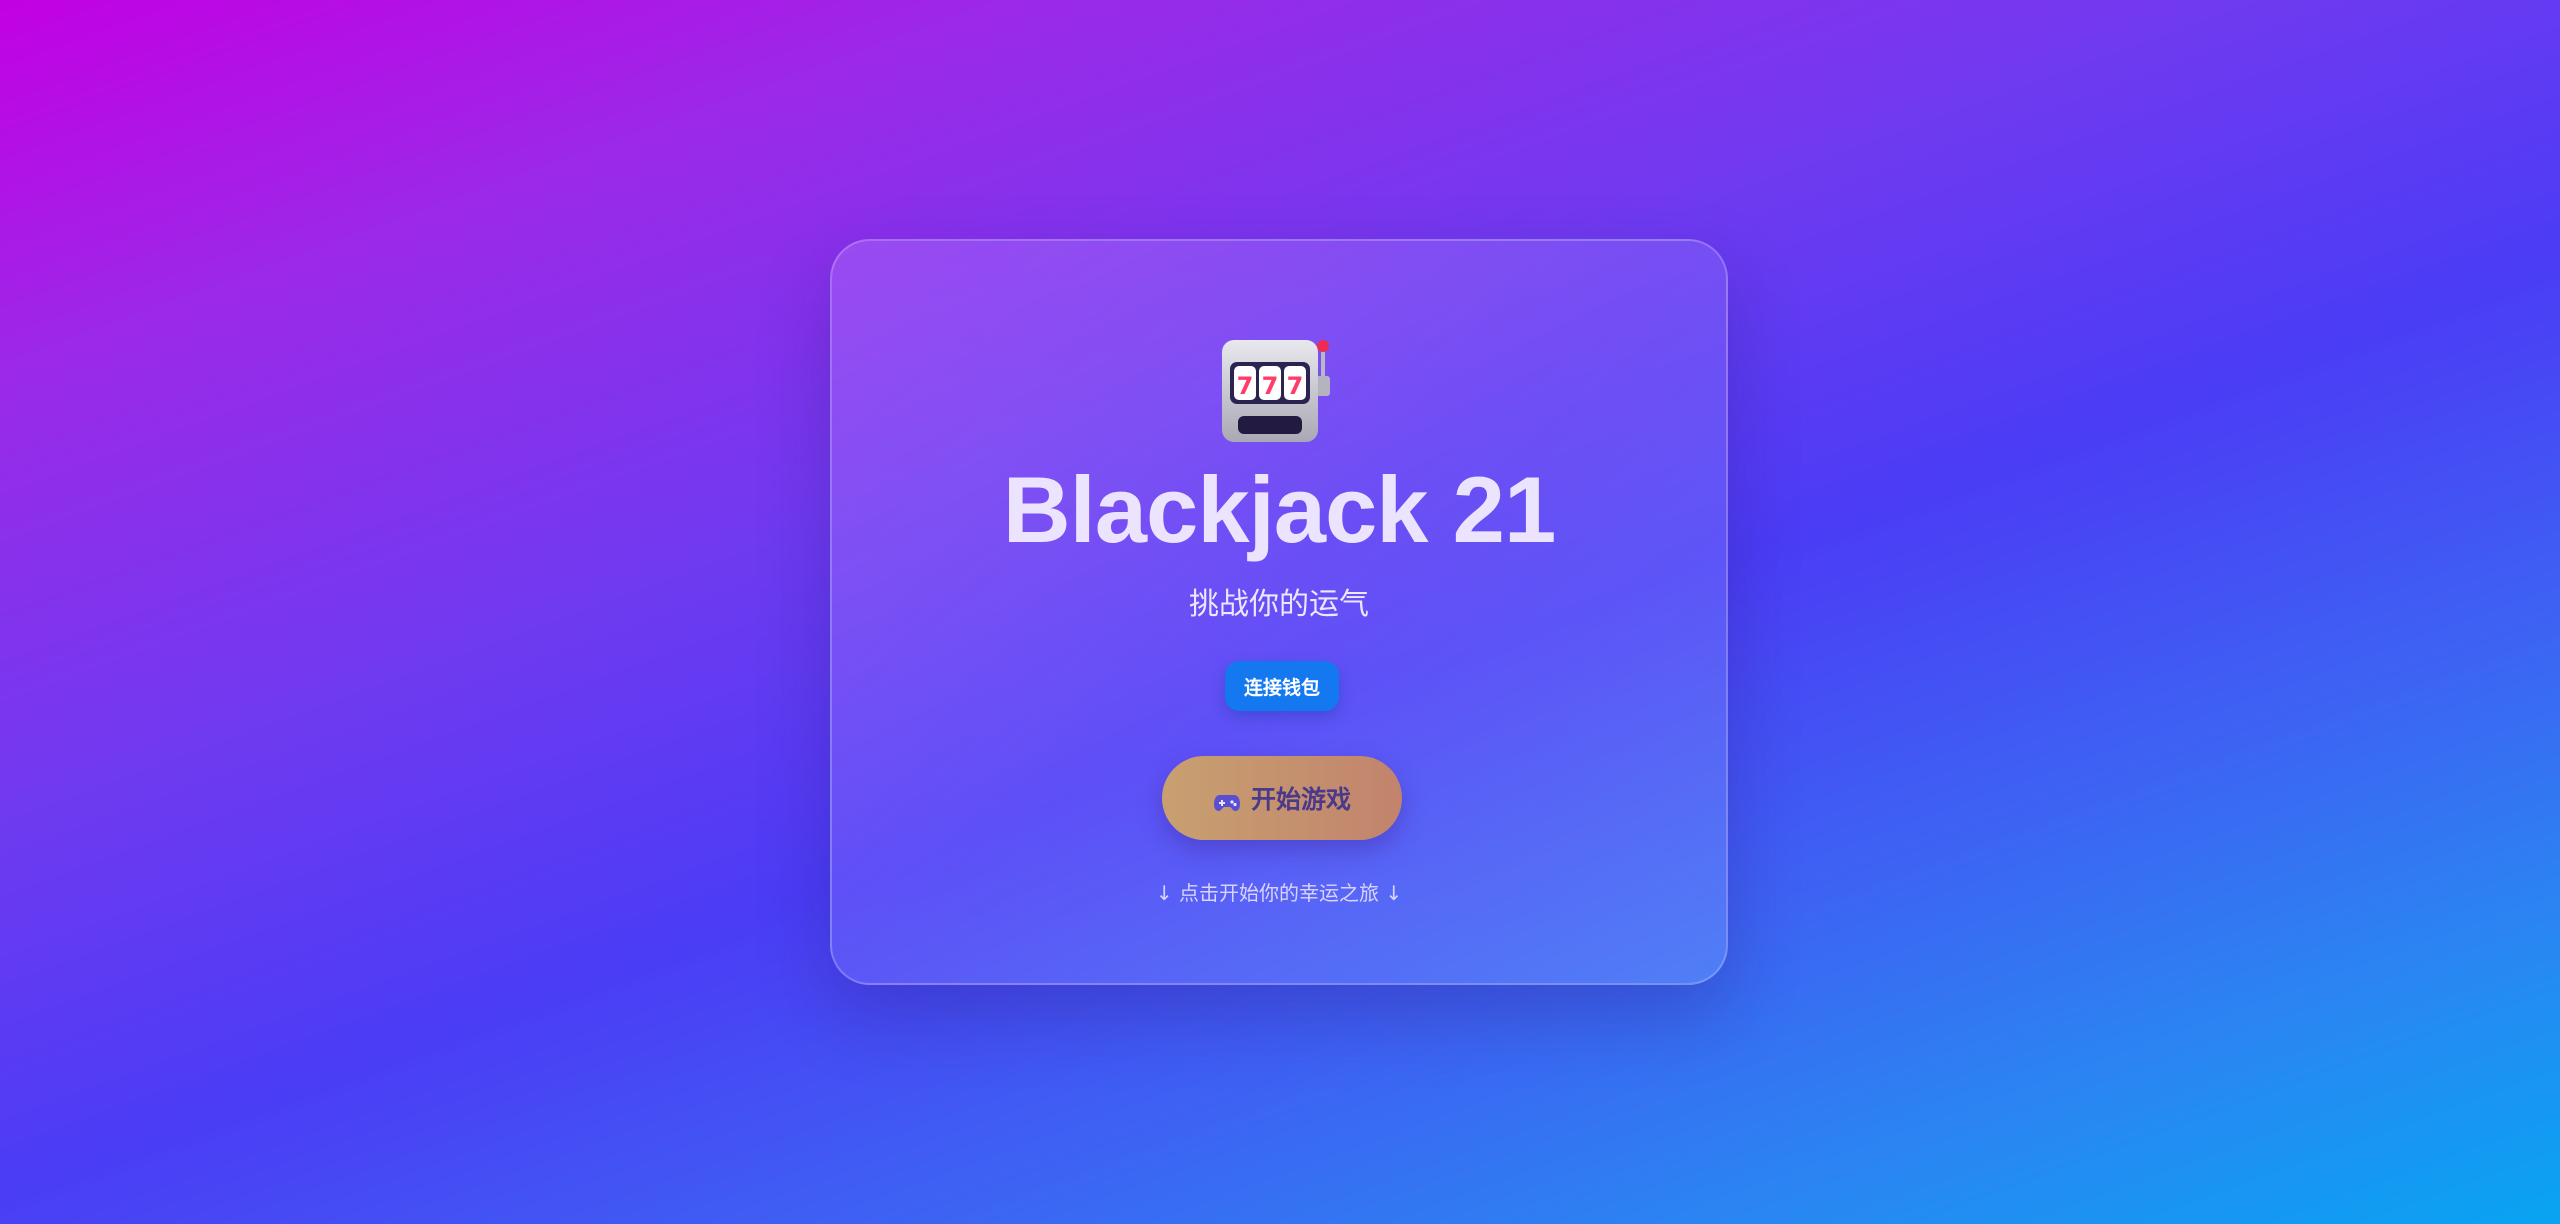 Image resolution: width=2560 pixels, height=1224 pixels. Describe the element at coordinates (1281, 391) in the screenshot. I see `slot-machine-icon: 7 7 7` at that location.